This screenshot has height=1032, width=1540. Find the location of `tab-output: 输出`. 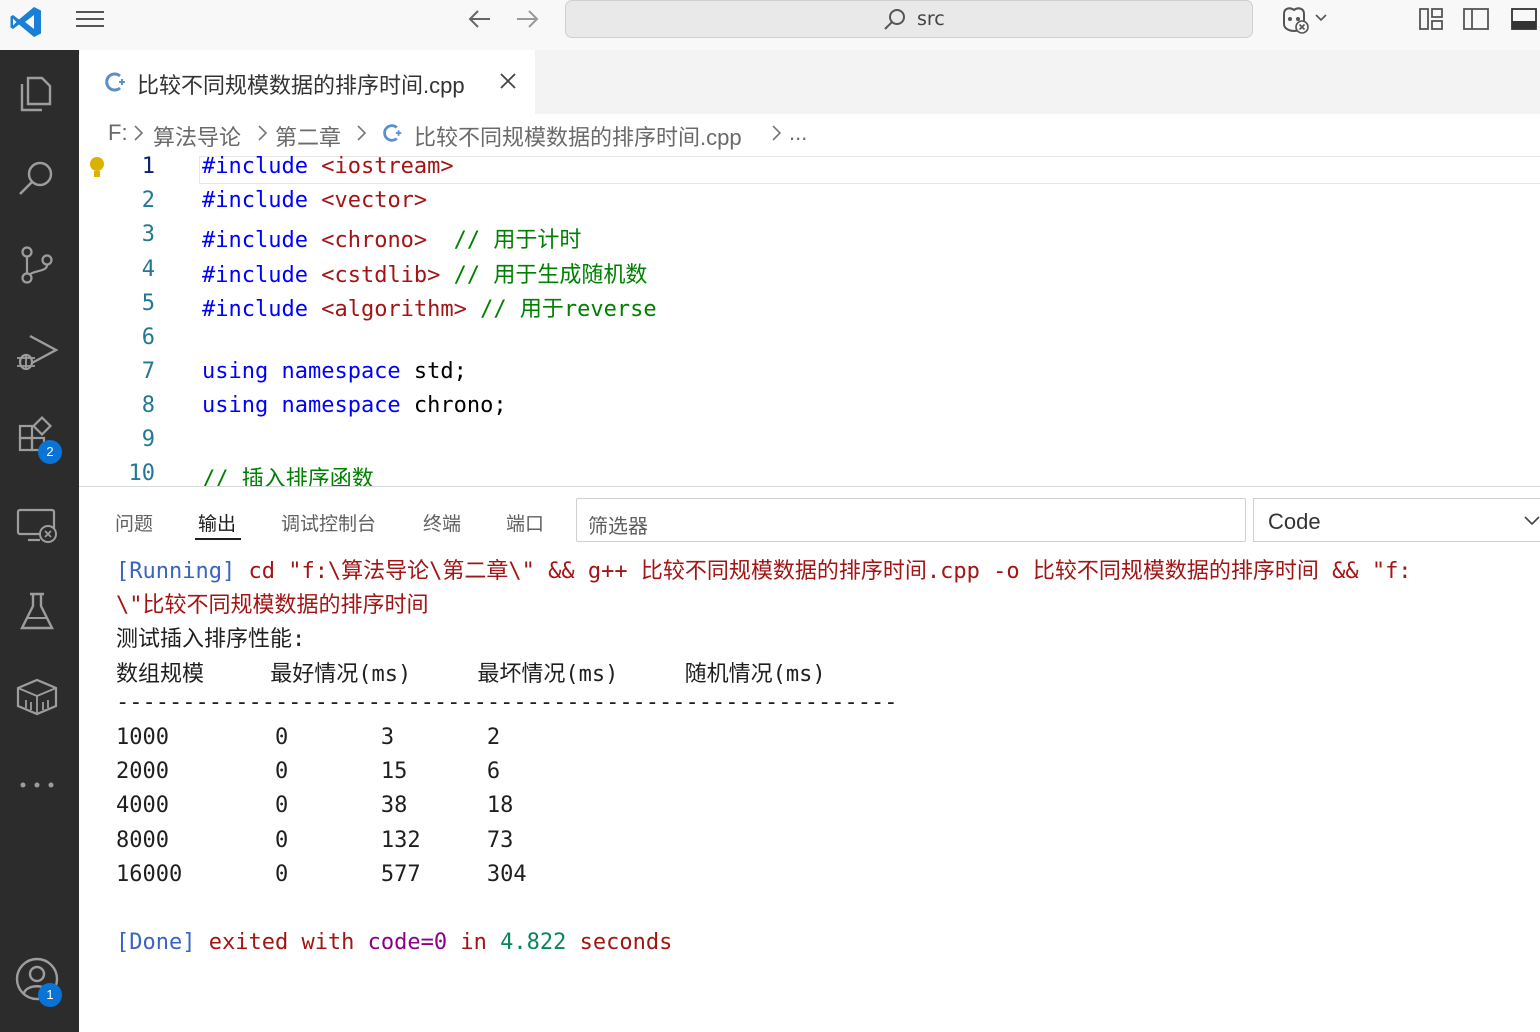

tab-output: 输出 is located at coordinates (217, 522).